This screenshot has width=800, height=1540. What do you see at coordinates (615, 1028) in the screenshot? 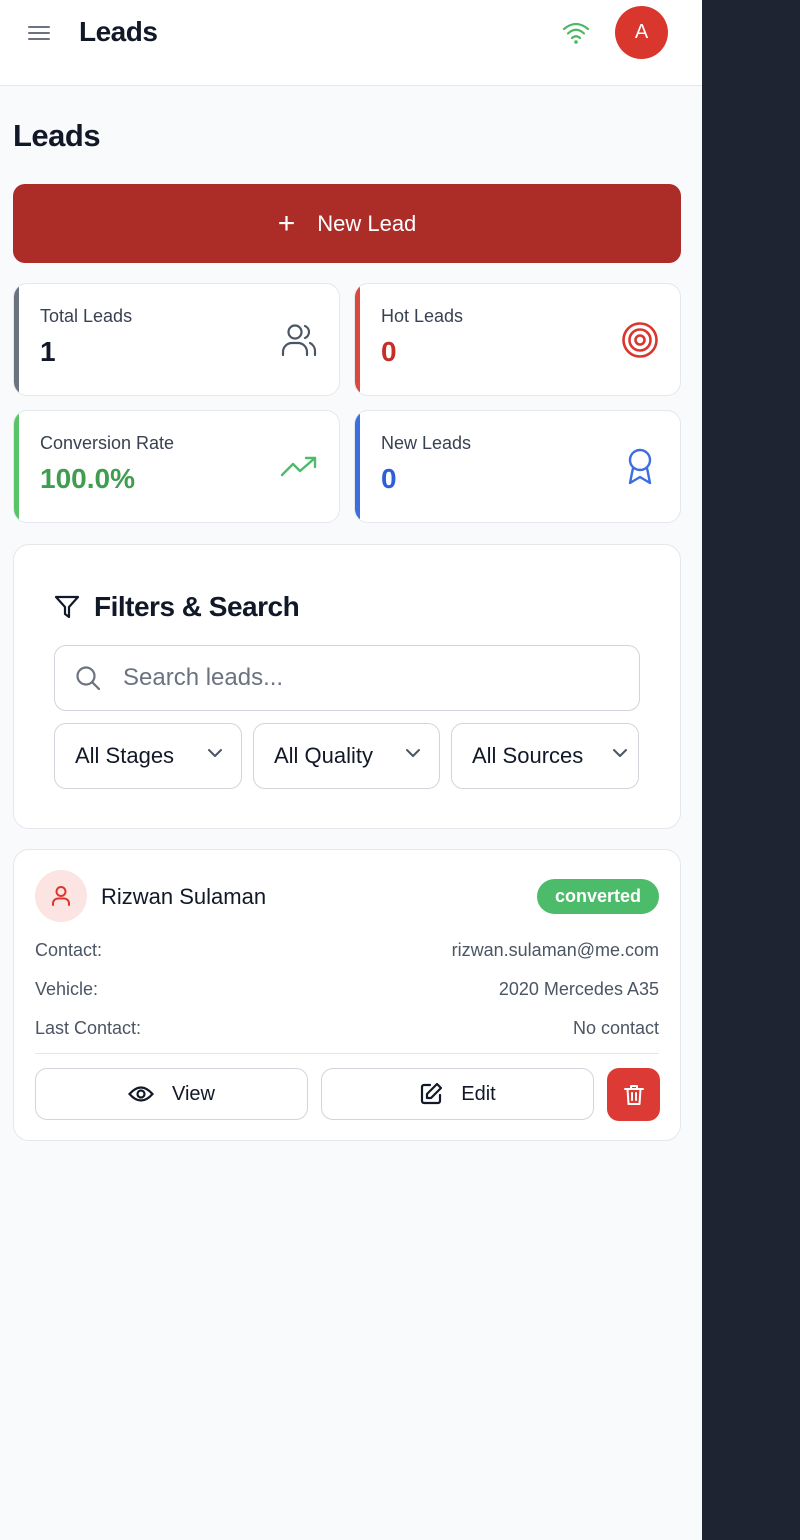
I see `field-value: No contact` at bounding box center [615, 1028].